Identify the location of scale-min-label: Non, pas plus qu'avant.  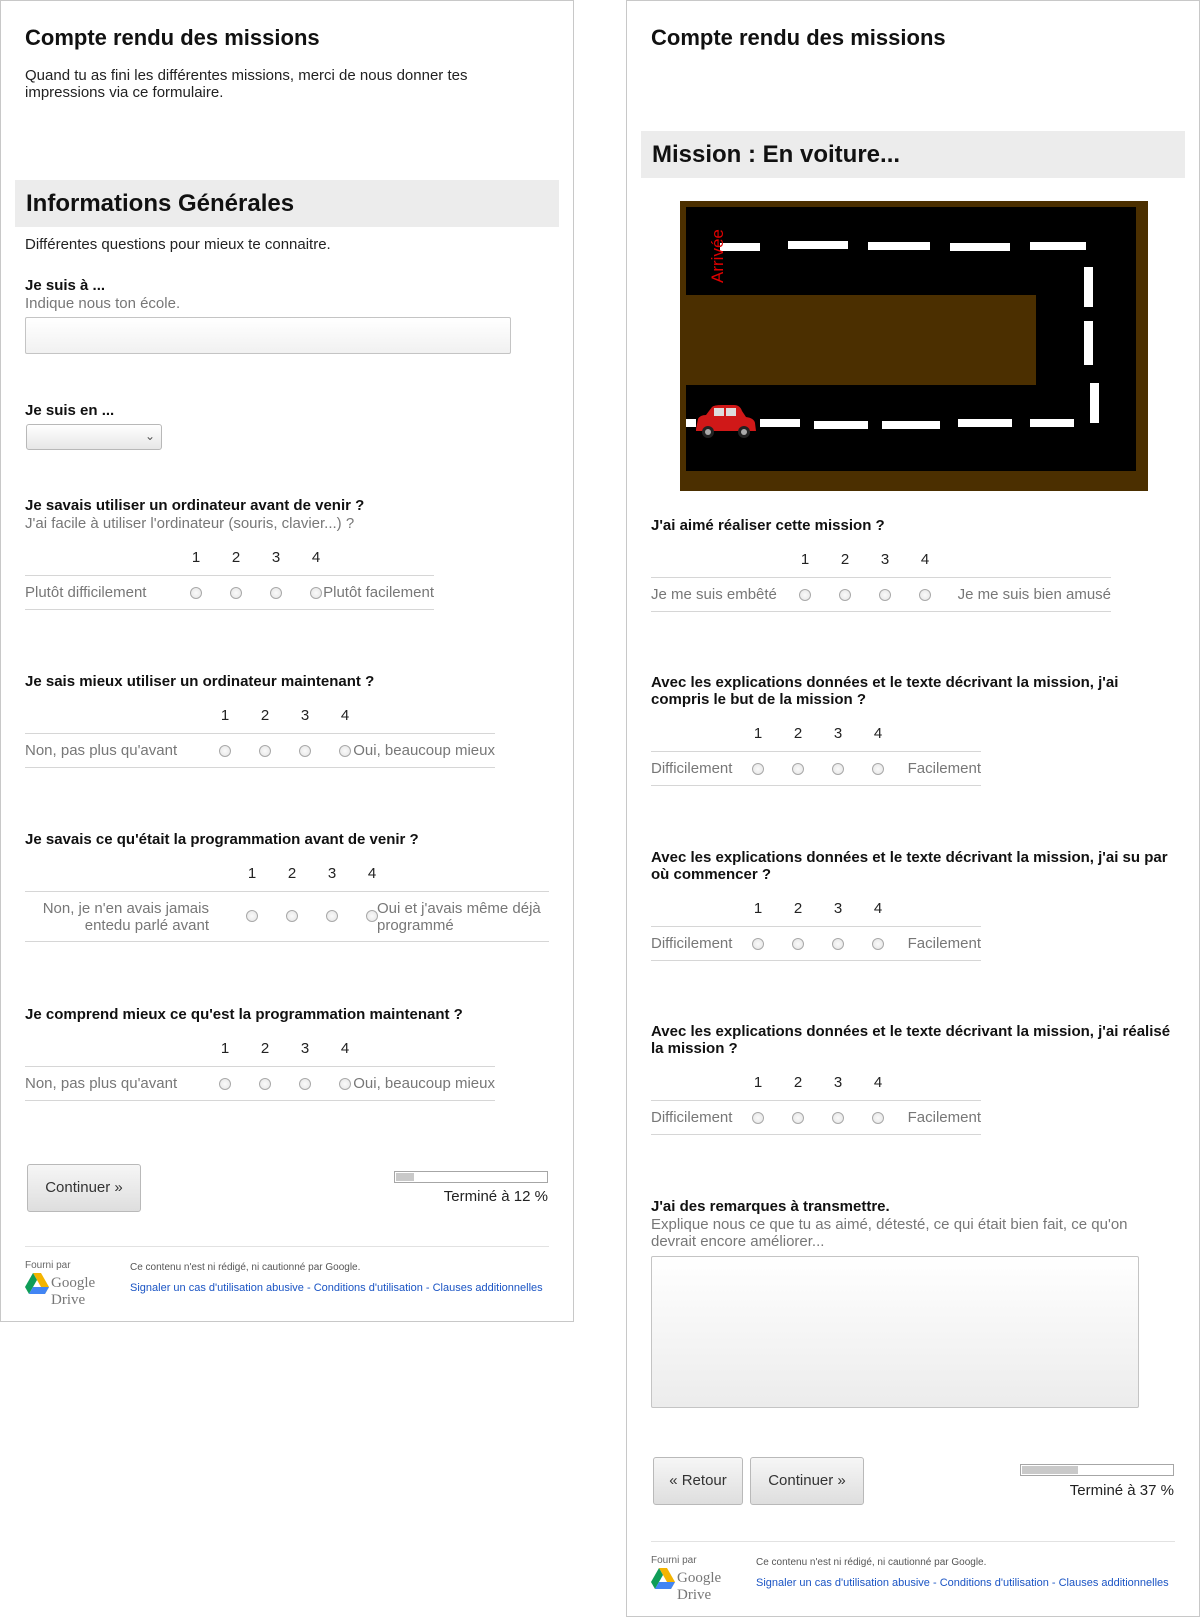
(101, 1083).